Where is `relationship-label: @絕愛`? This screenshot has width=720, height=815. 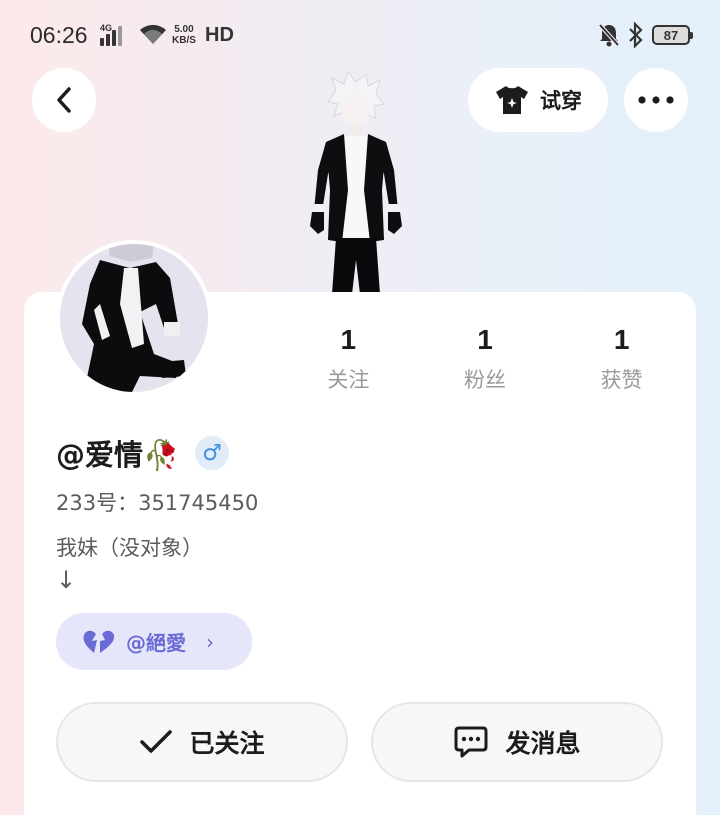
relationship-label: @絕愛 is located at coordinates (156, 643).